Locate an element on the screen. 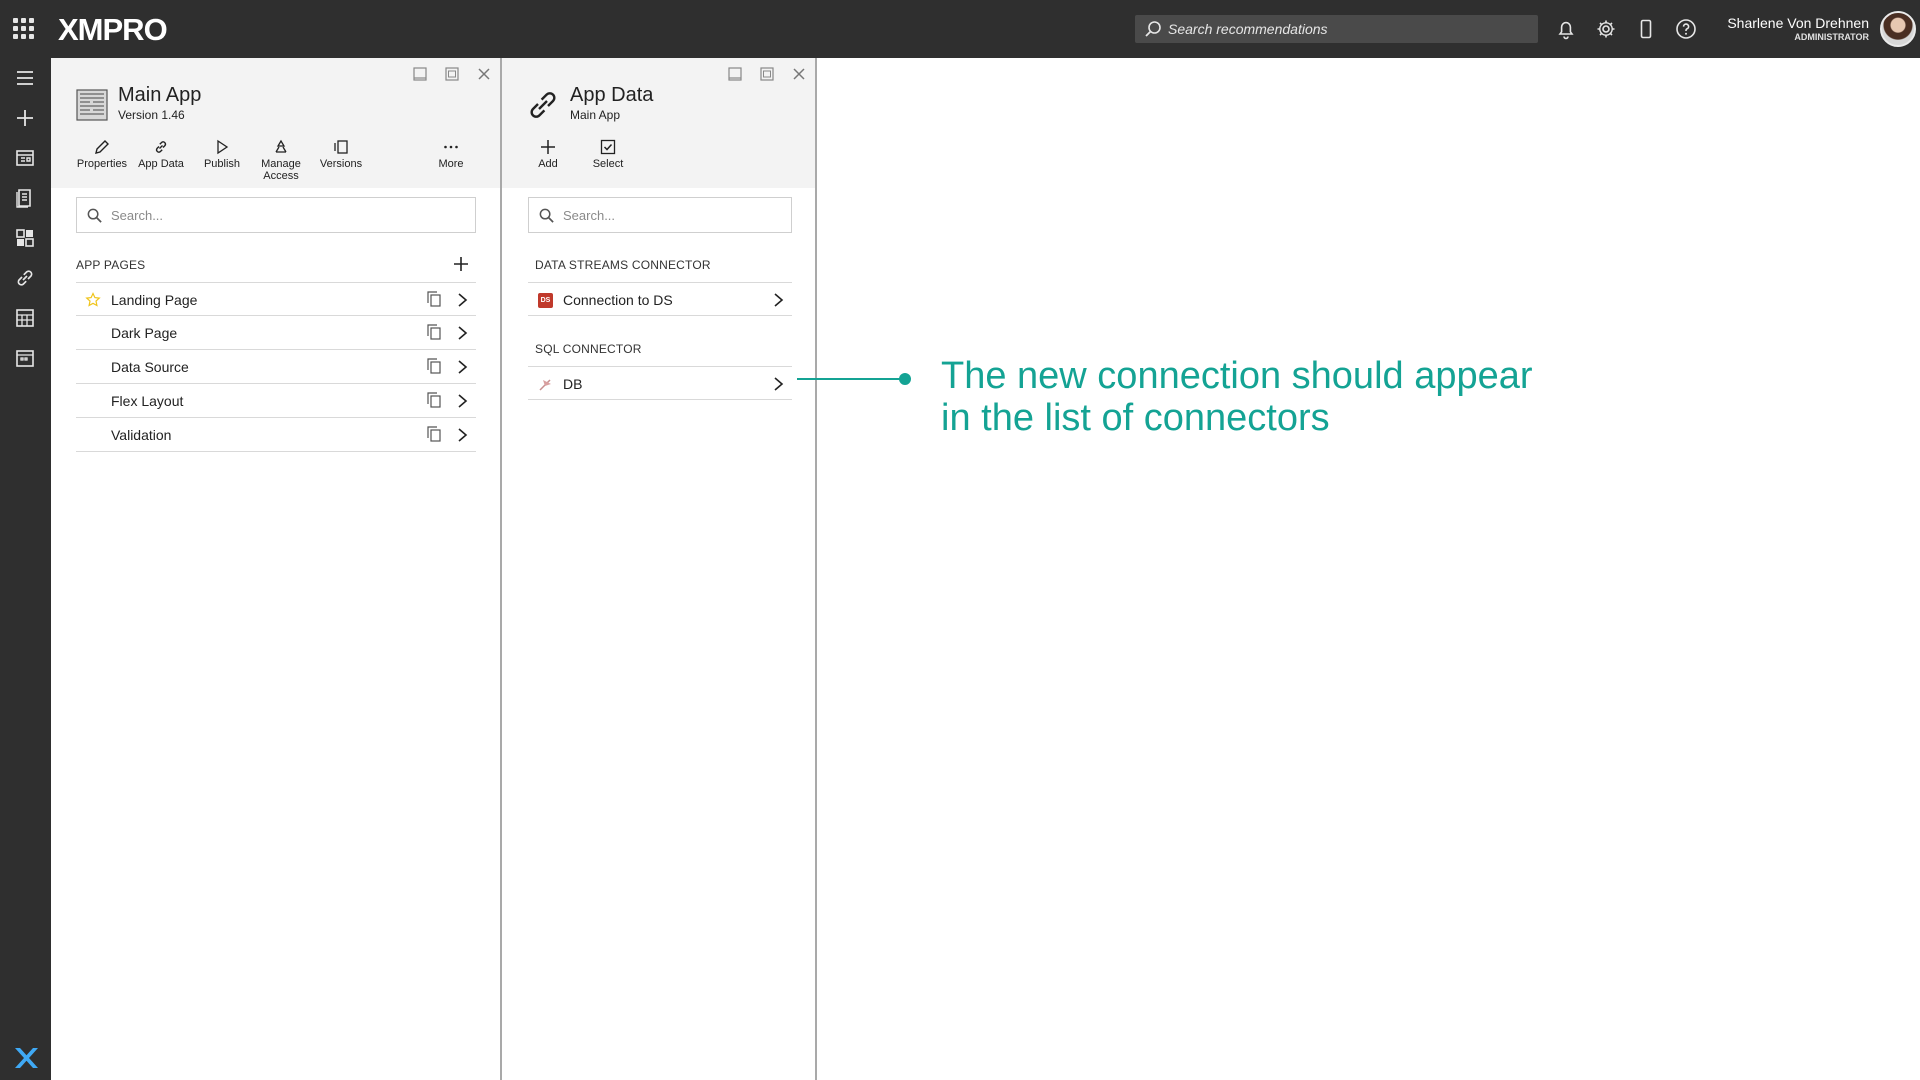 The image size is (1920, 1080). publish-label: Publish is located at coordinates (222, 164).